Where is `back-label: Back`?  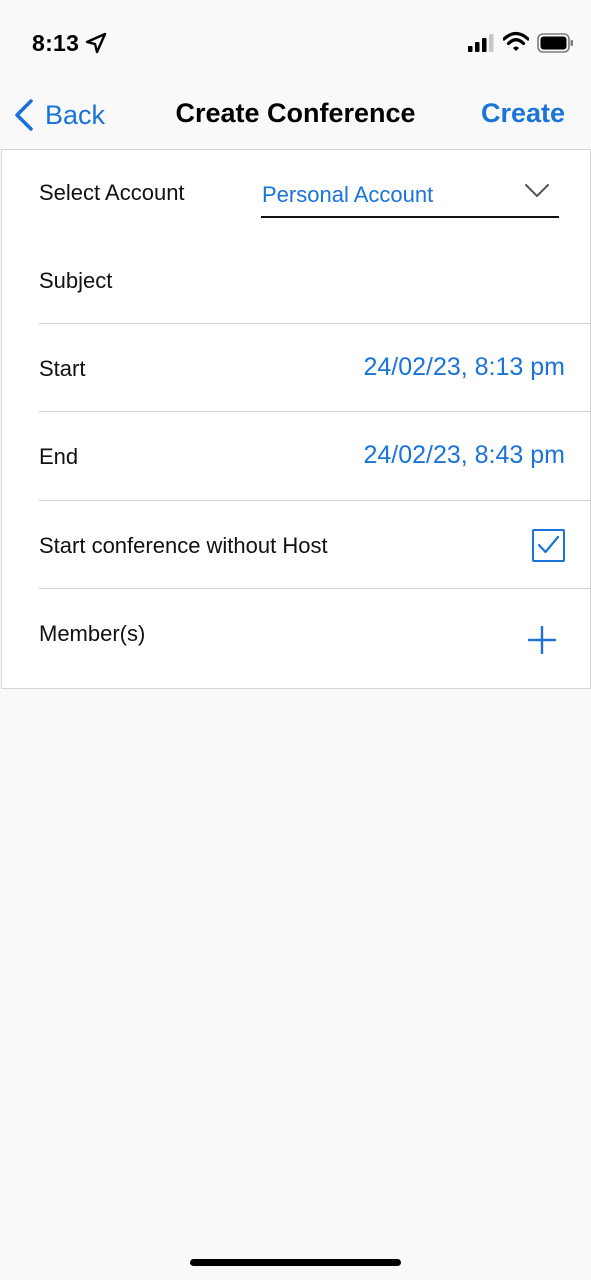 back-label: Back is located at coordinates (75, 114).